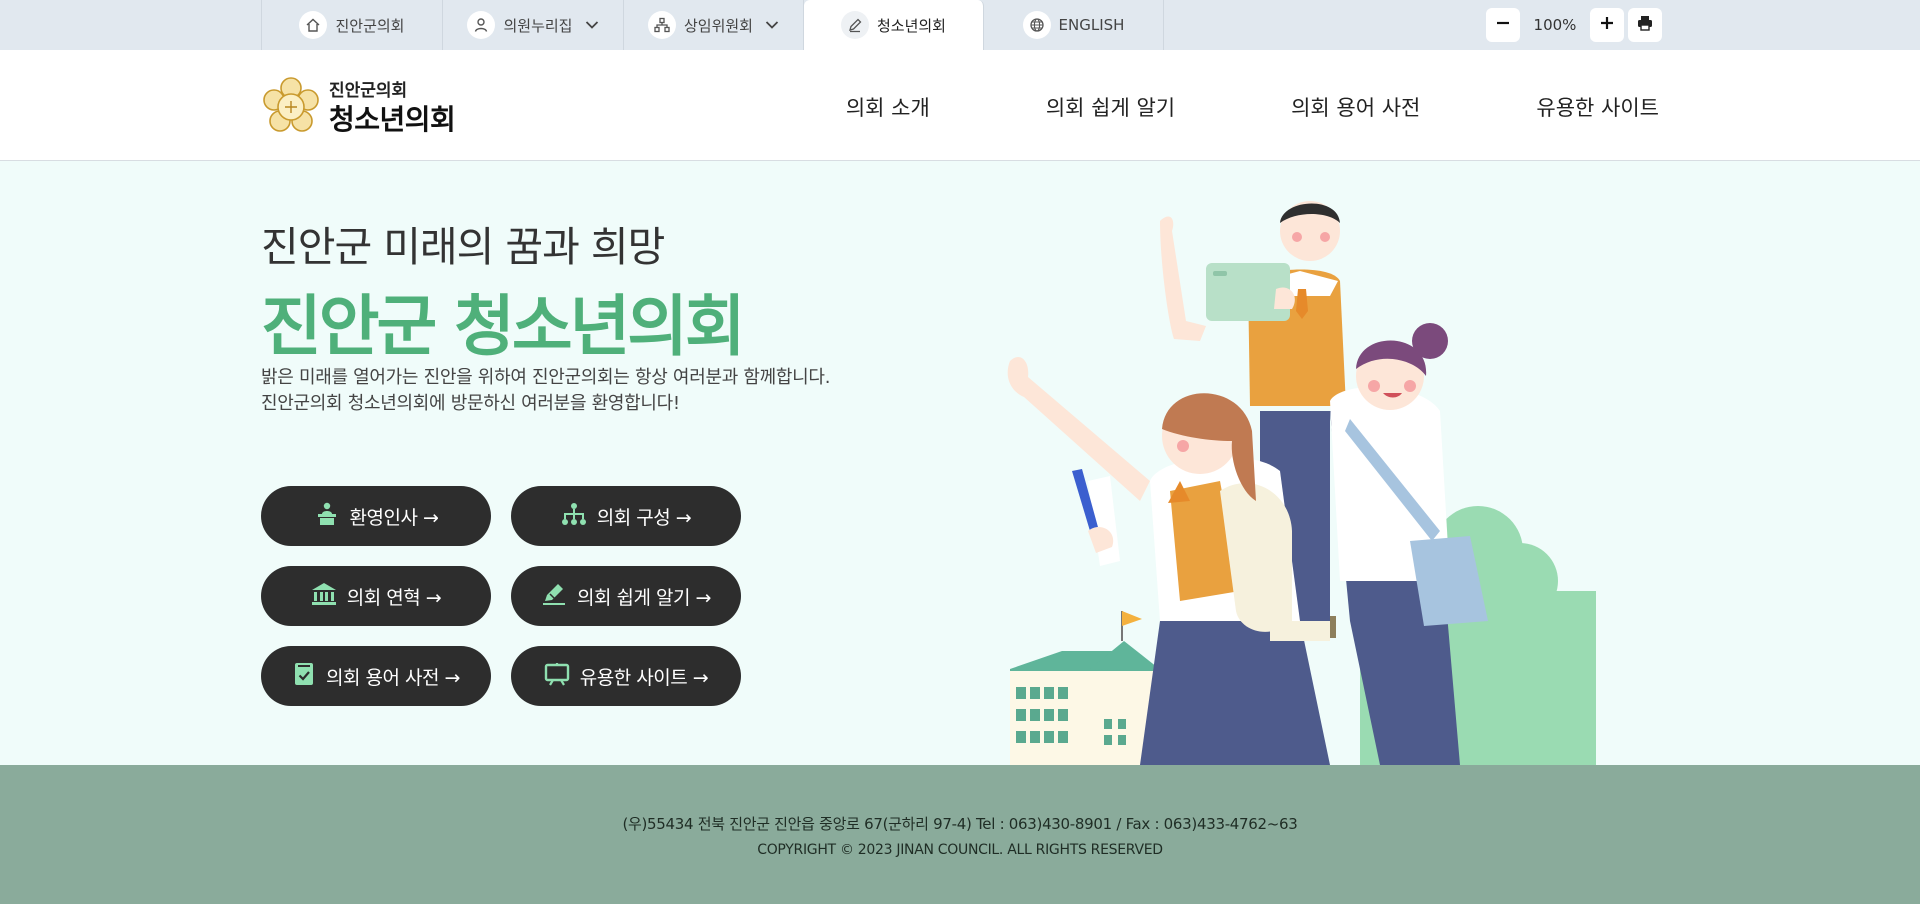 Image resolution: width=1920 pixels, height=904 pixels. I want to click on useful-sites-button-label: 유용한 사이트 →, so click(644, 677).